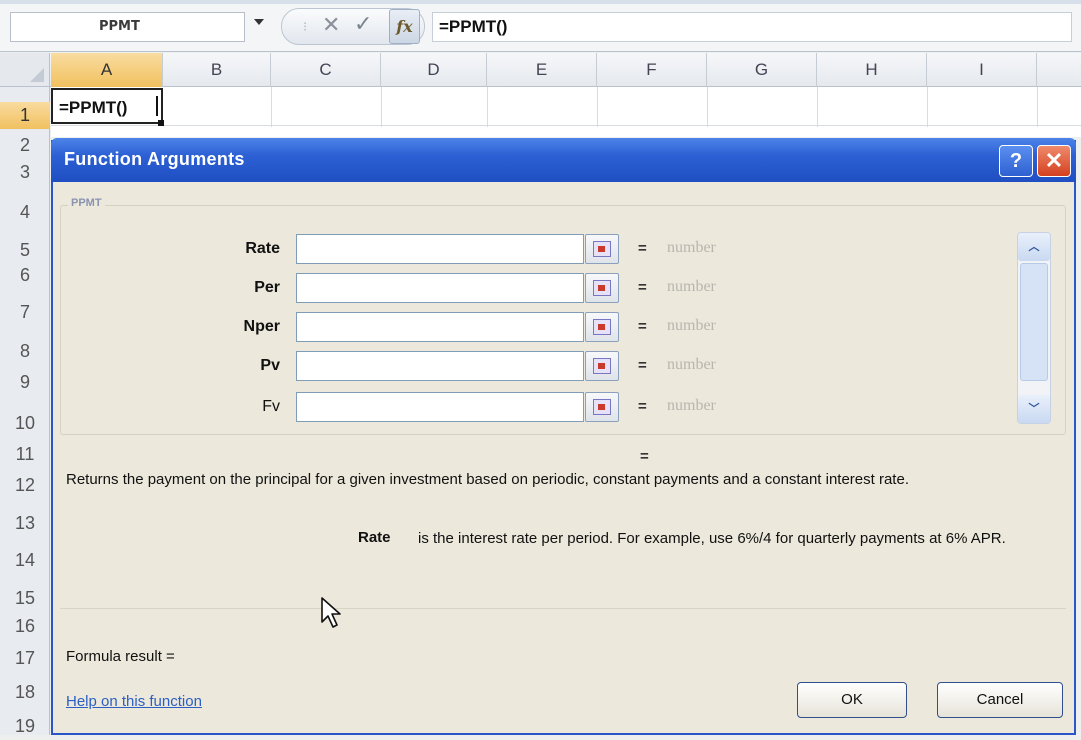 The image size is (1081, 740). Describe the element at coordinates (563, 608) in the screenshot. I see `divider` at that location.